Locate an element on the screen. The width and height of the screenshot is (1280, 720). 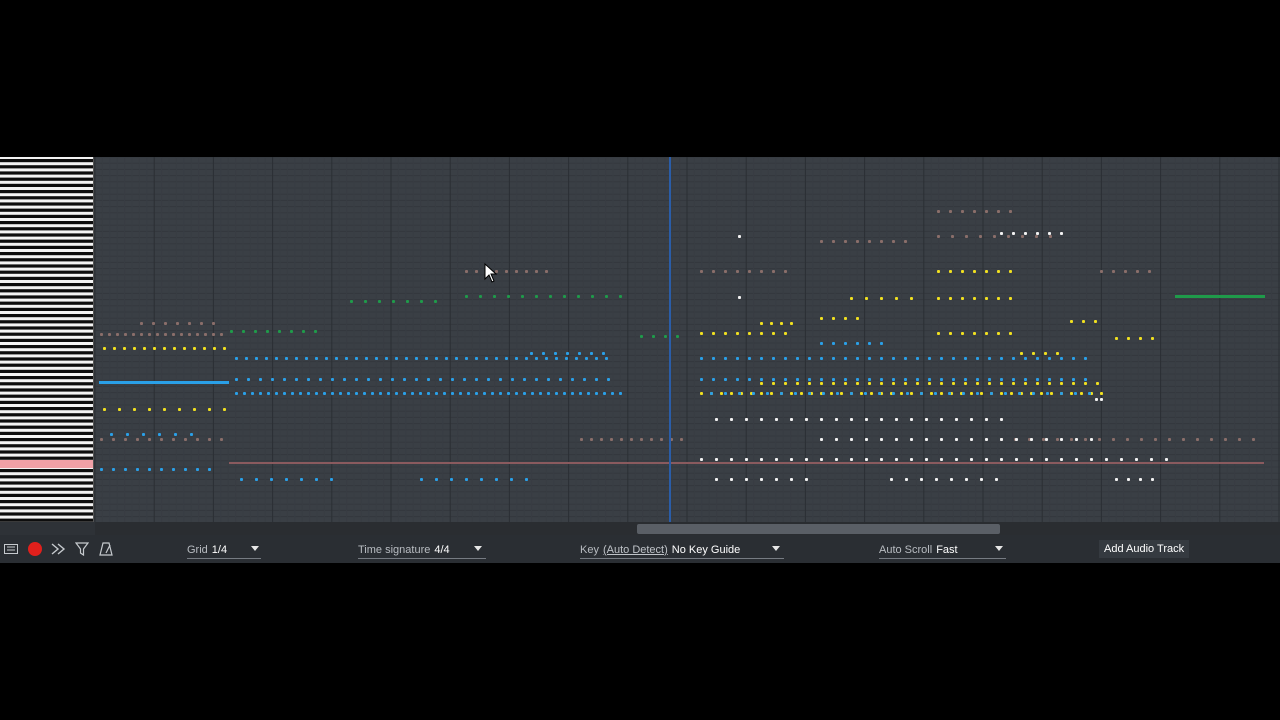
key-chevron-down-icon is located at coordinates (776, 548).